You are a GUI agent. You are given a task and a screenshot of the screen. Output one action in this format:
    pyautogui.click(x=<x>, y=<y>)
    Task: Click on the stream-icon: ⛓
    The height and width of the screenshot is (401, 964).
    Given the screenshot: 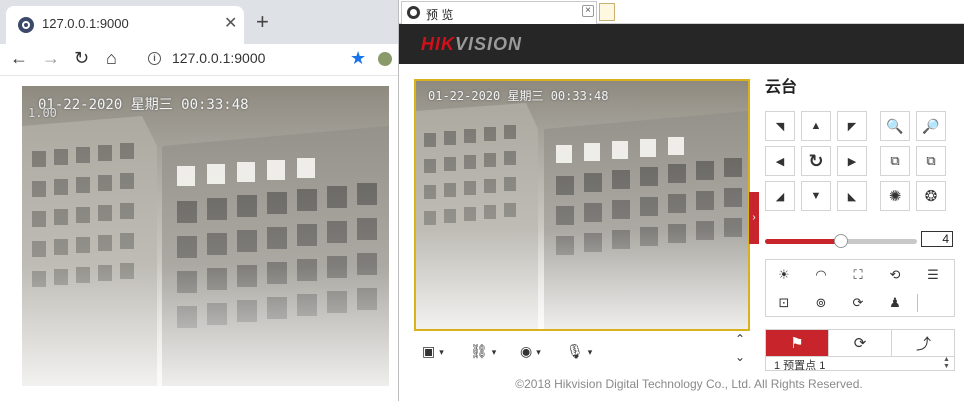 What is the action you would take?
    pyautogui.click(x=479, y=351)
    